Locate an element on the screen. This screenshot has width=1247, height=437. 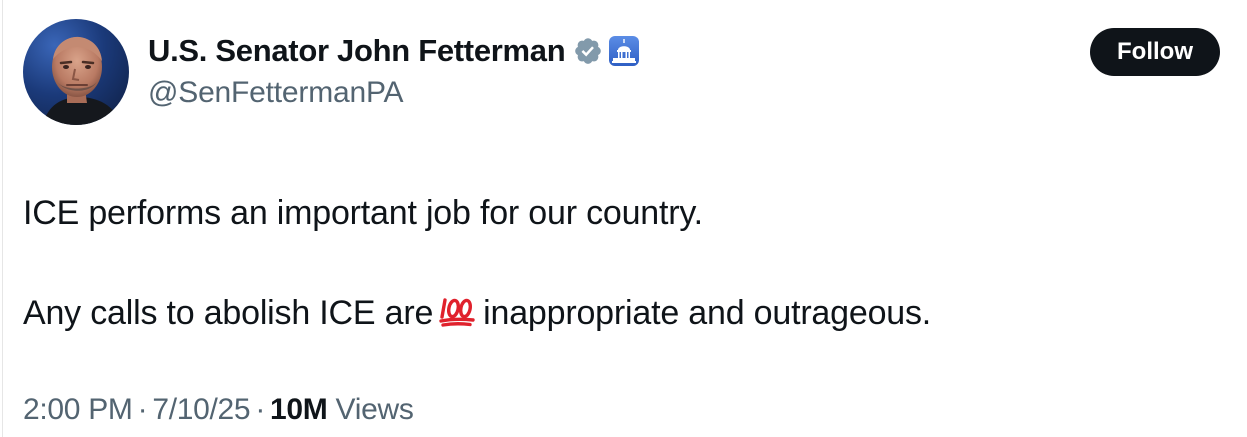
tweet-meta: 2:00 PM · 7/10/25 · 10M Views is located at coordinates (218, 410).